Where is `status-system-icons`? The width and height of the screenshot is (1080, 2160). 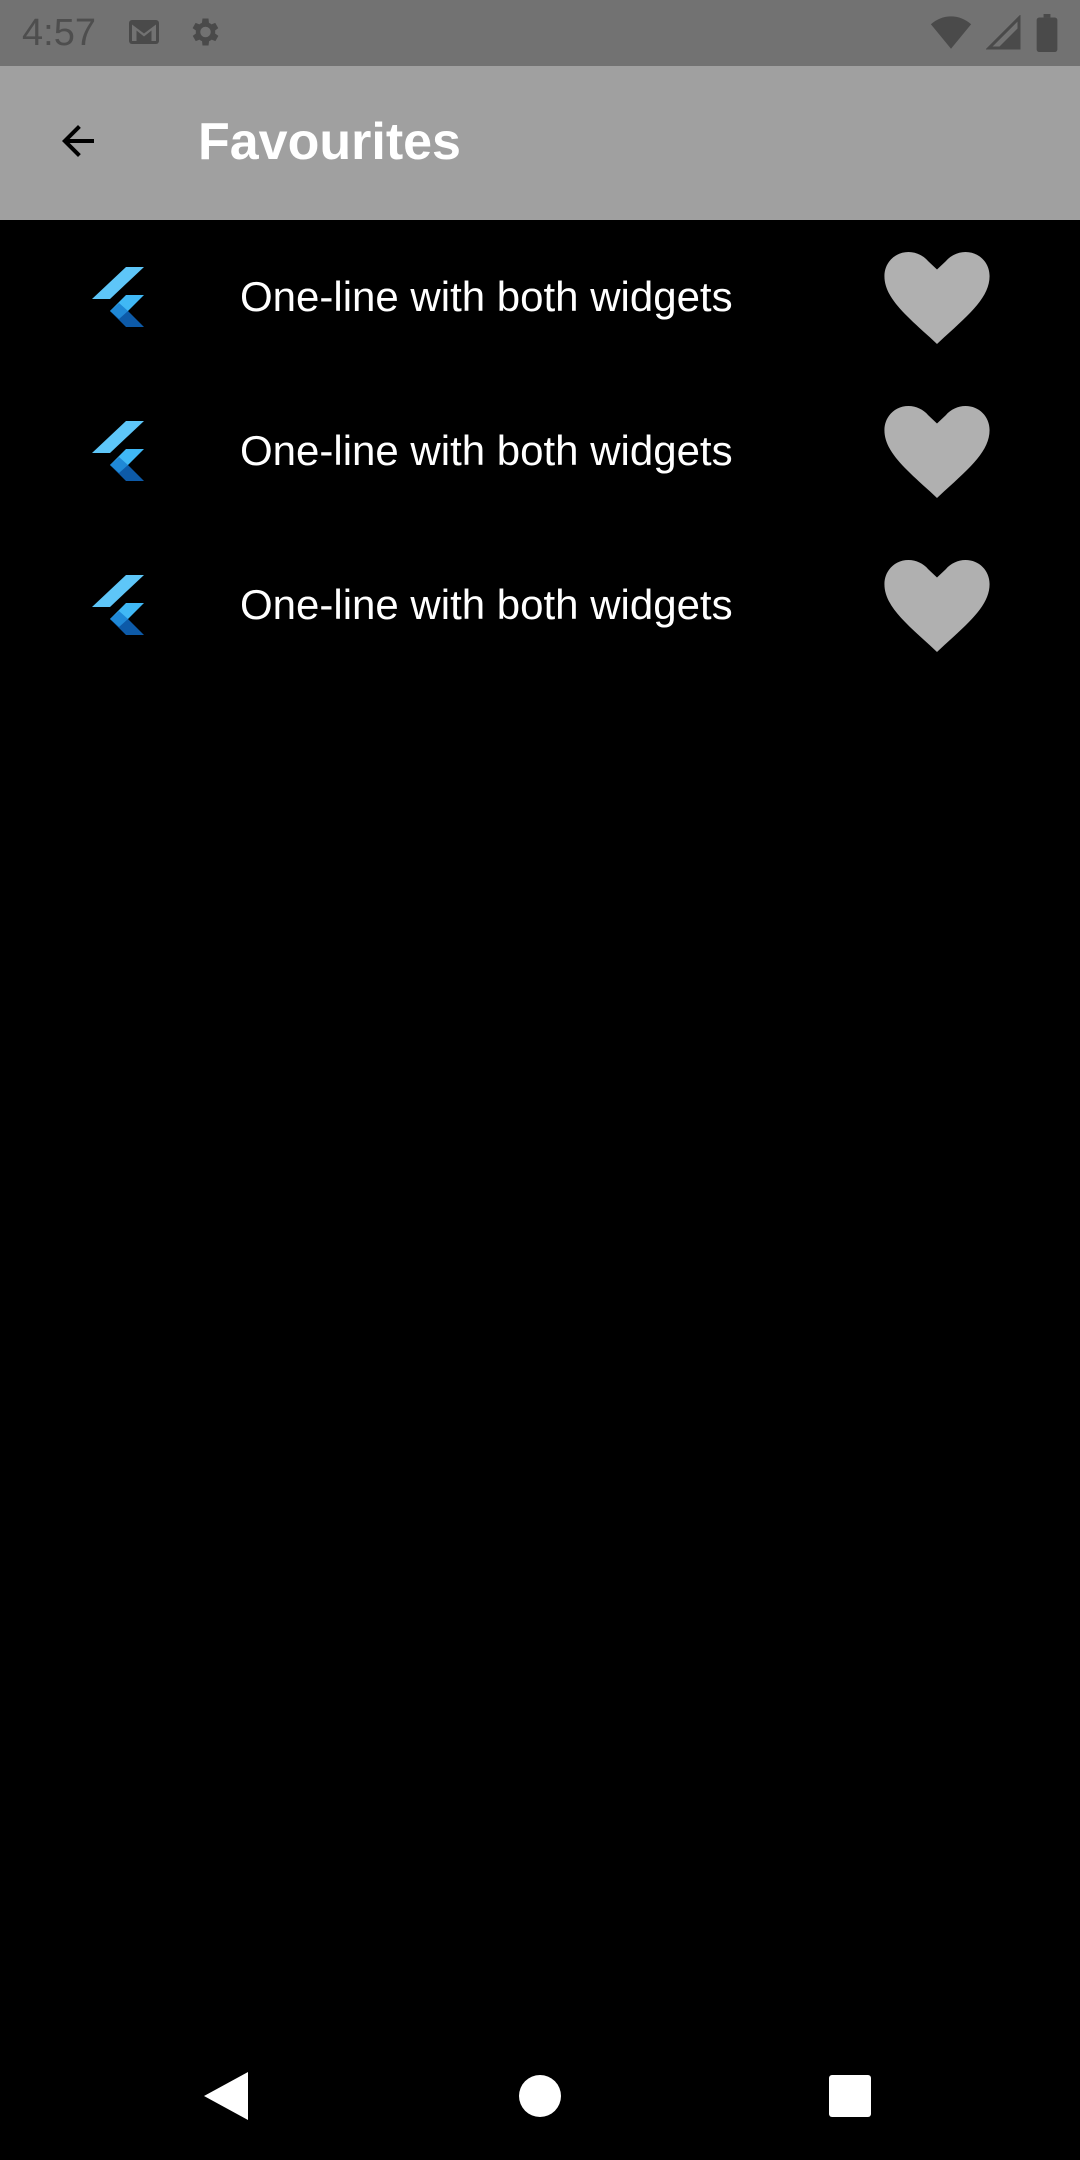 status-system-icons is located at coordinates (994, 35).